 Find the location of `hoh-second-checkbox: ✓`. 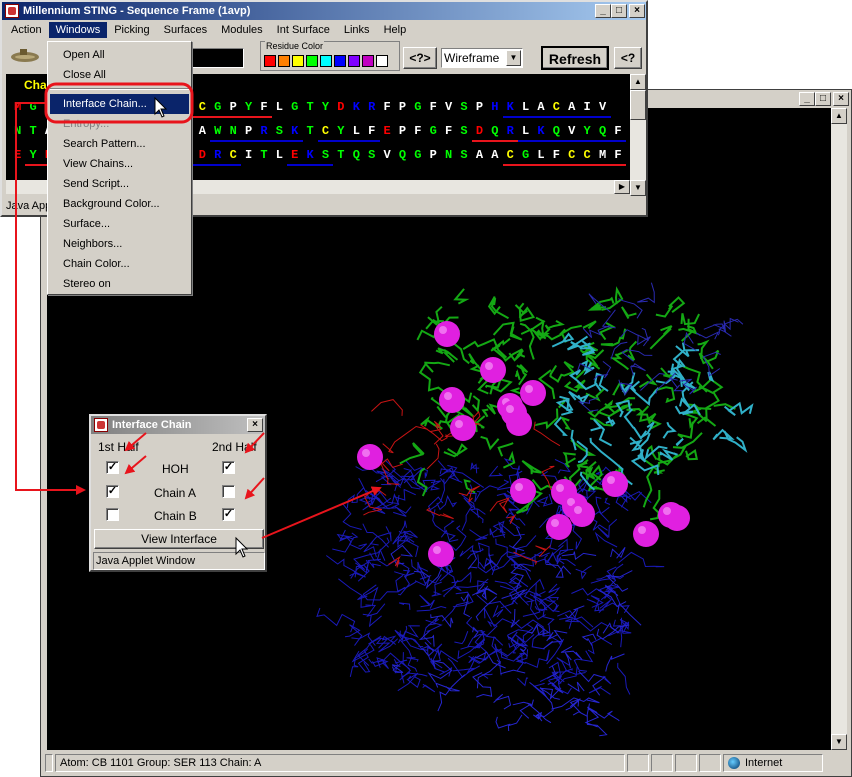

hoh-second-checkbox: ✓ is located at coordinates (228, 467).